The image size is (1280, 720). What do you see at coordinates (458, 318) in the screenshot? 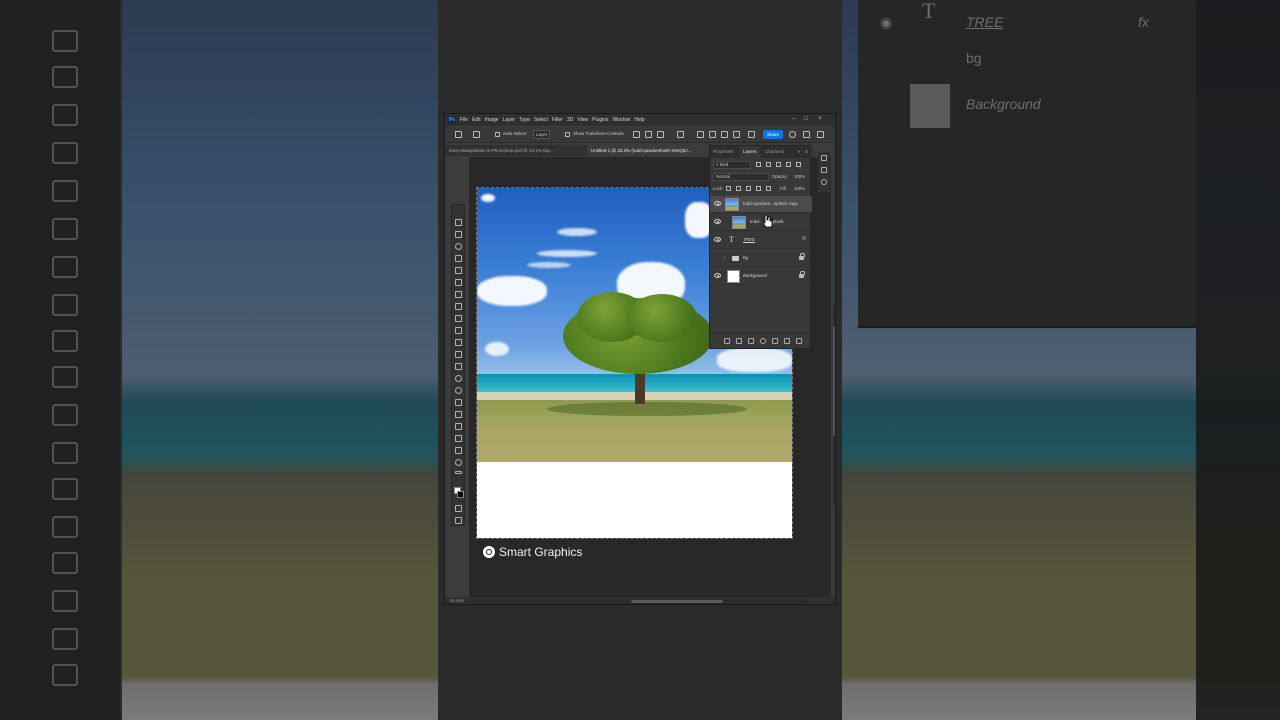
I see `brush-icon` at bounding box center [458, 318].